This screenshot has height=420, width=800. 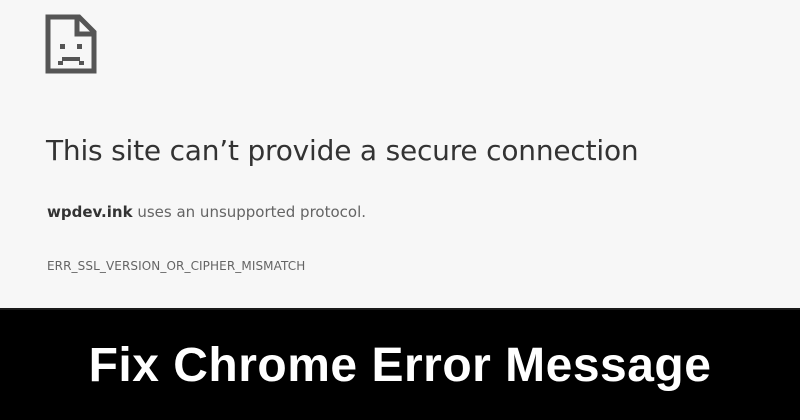 I want to click on error-code: ERR_SSL_VERSION_OR_CIPHER_MISMATCH, so click(x=176, y=266).